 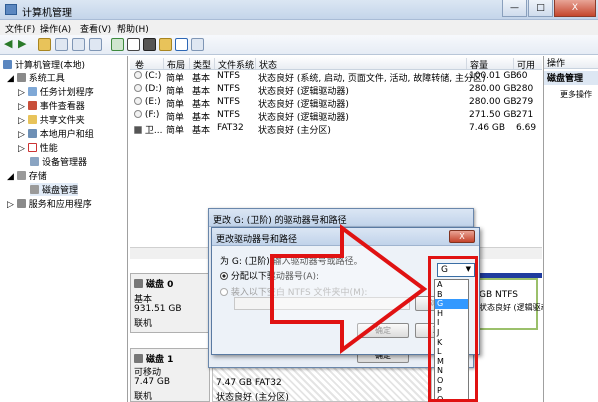 What do you see at coordinates (56, 91) in the screenshot?
I see `tree-item-task-scheduler: ▷ 任务计划程序` at bounding box center [56, 91].